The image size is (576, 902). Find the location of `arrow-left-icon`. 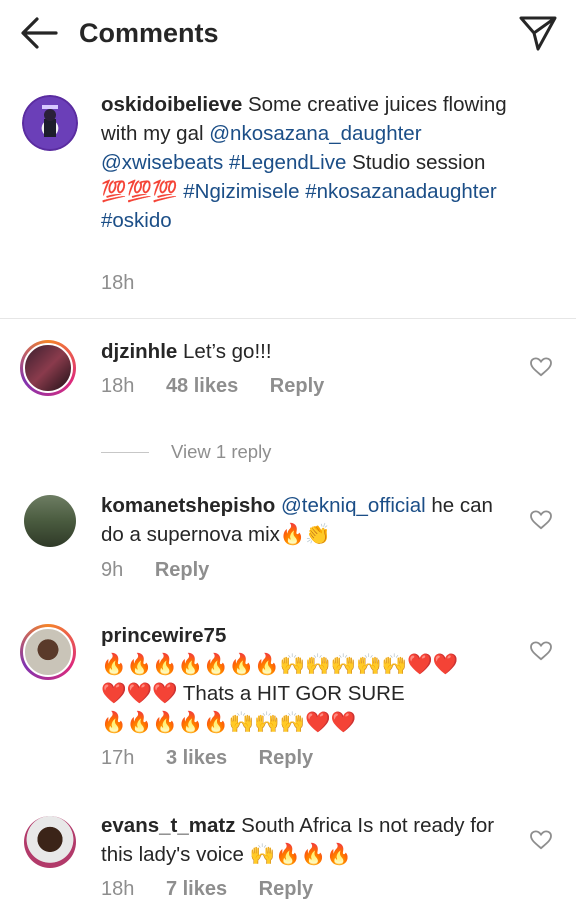

arrow-left-icon is located at coordinates (39, 33).